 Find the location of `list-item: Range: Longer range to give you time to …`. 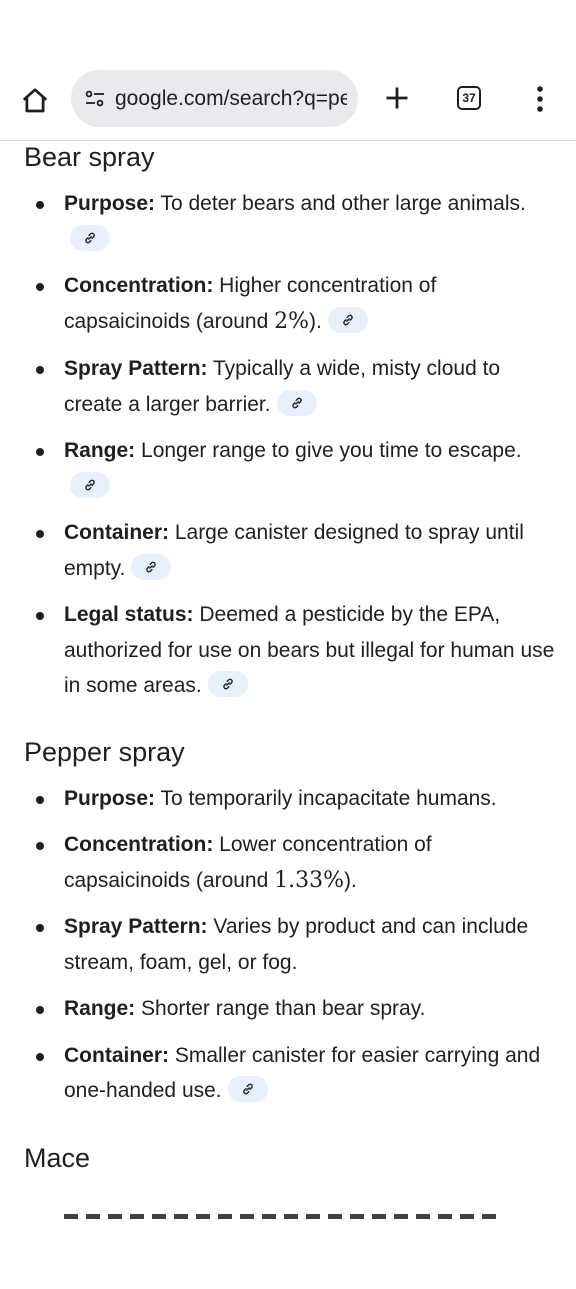

list-item: Range: Longer range to give you time to … is located at coordinates (288, 468).